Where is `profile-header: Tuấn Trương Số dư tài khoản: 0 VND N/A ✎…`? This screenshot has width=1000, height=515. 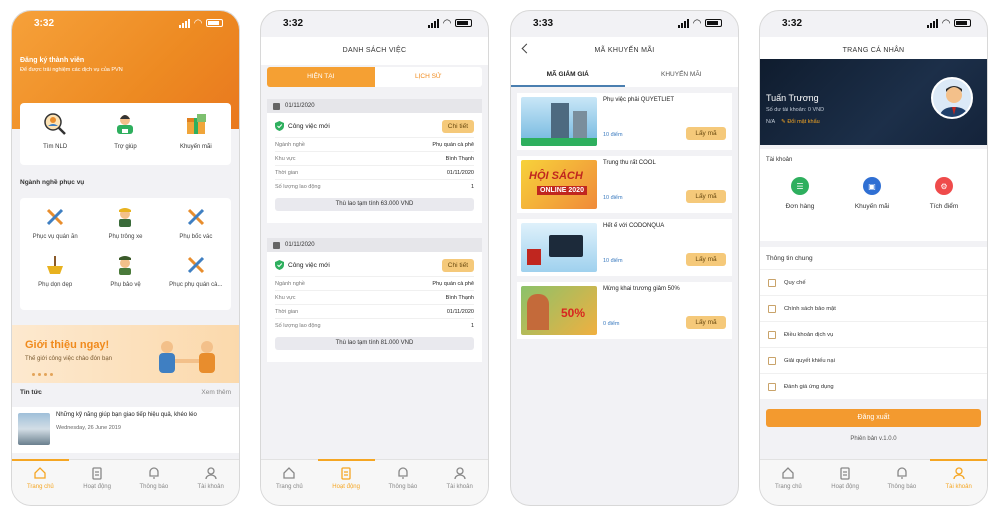
profile-header: Tuấn Trương Số dư tài khoản: 0 VND N/A ✎… is located at coordinates (873, 102).